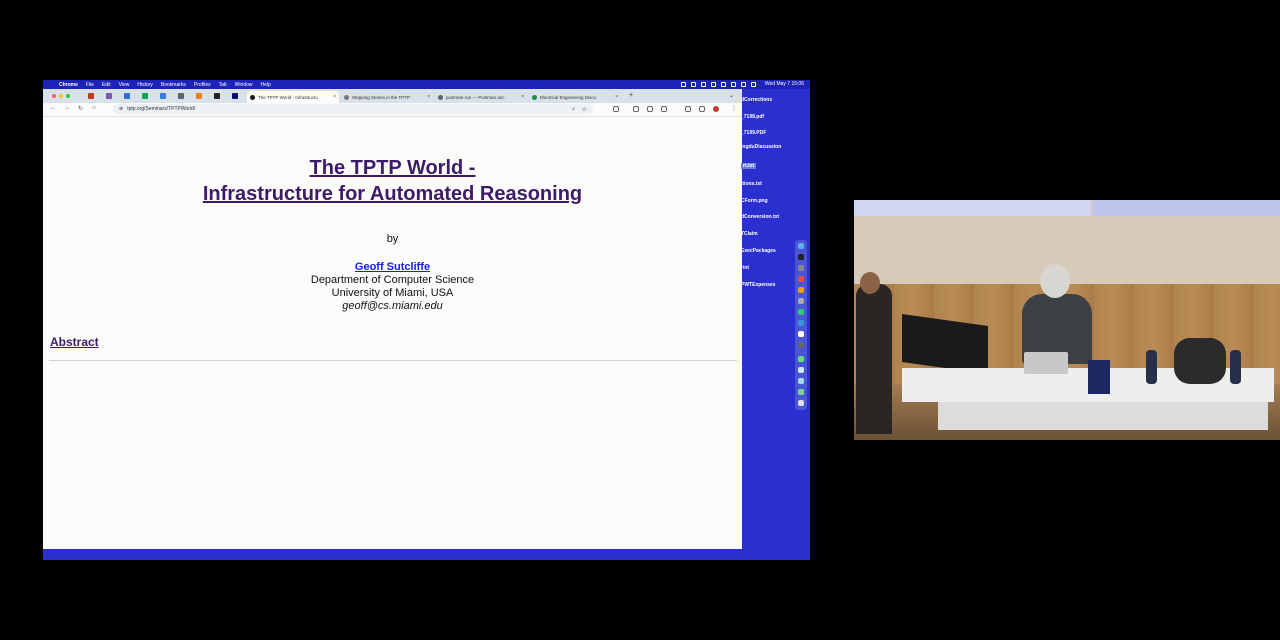  What do you see at coordinates (106, 85) in the screenshot?
I see `menu-edit: Edit` at bounding box center [106, 85].